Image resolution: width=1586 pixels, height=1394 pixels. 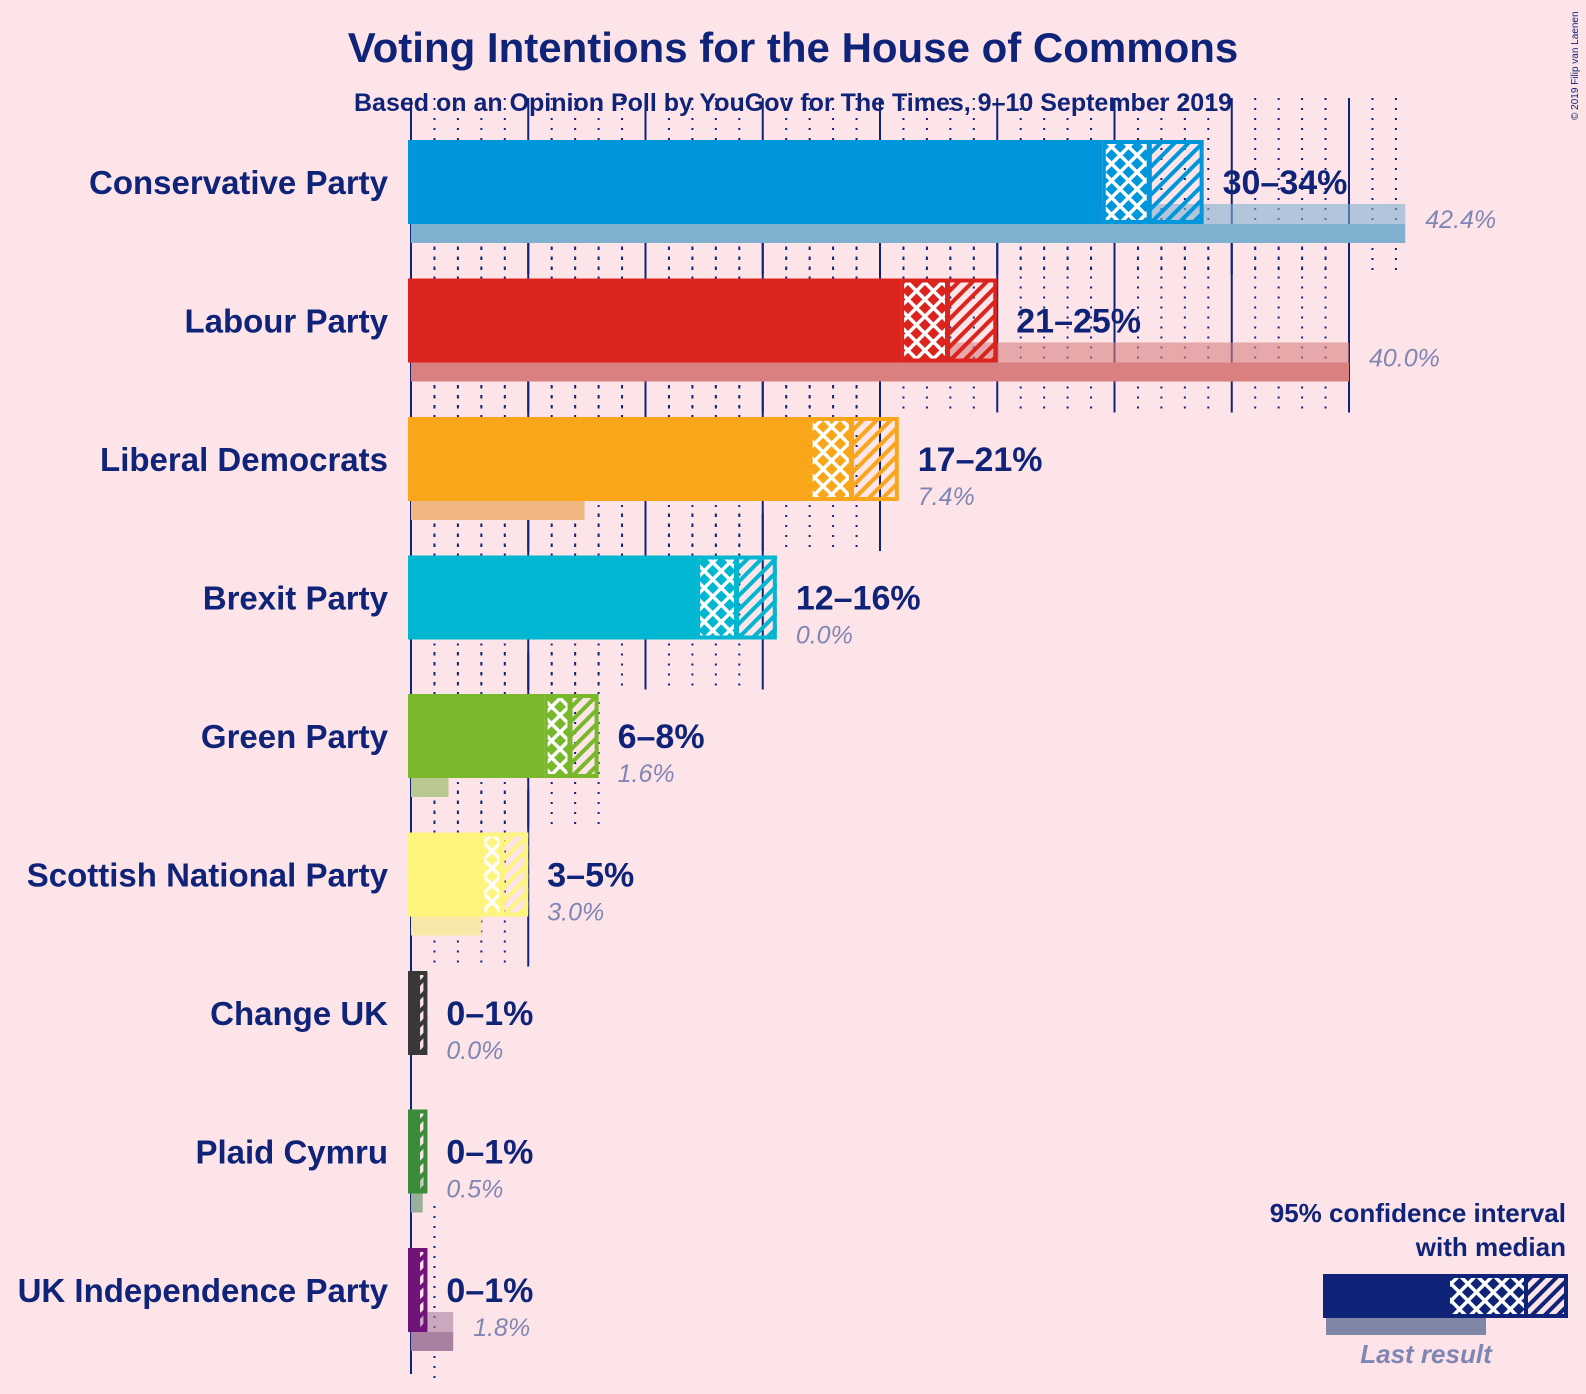 What do you see at coordinates (208, 875) in the screenshot?
I see `party-label: Scottish National Party` at bounding box center [208, 875].